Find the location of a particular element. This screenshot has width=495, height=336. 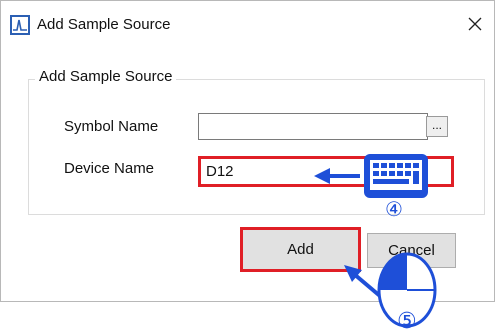

keyboard-icon is located at coordinates (396, 176).